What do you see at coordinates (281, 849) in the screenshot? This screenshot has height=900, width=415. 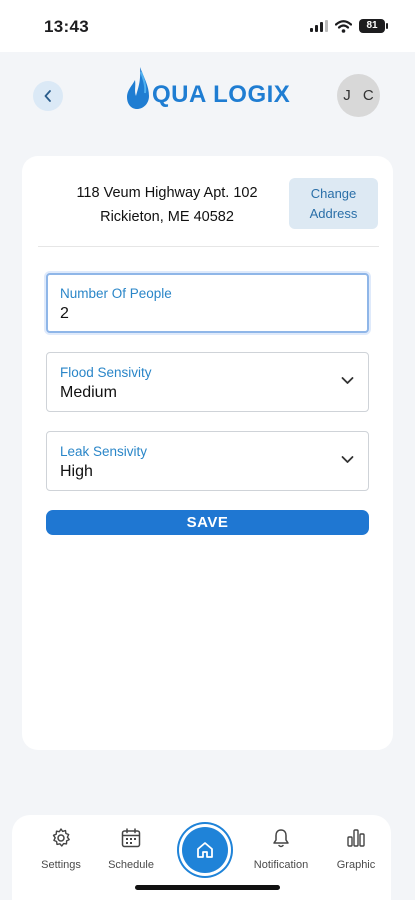 I see `nav-notification: Notification` at bounding box center [281, 849].